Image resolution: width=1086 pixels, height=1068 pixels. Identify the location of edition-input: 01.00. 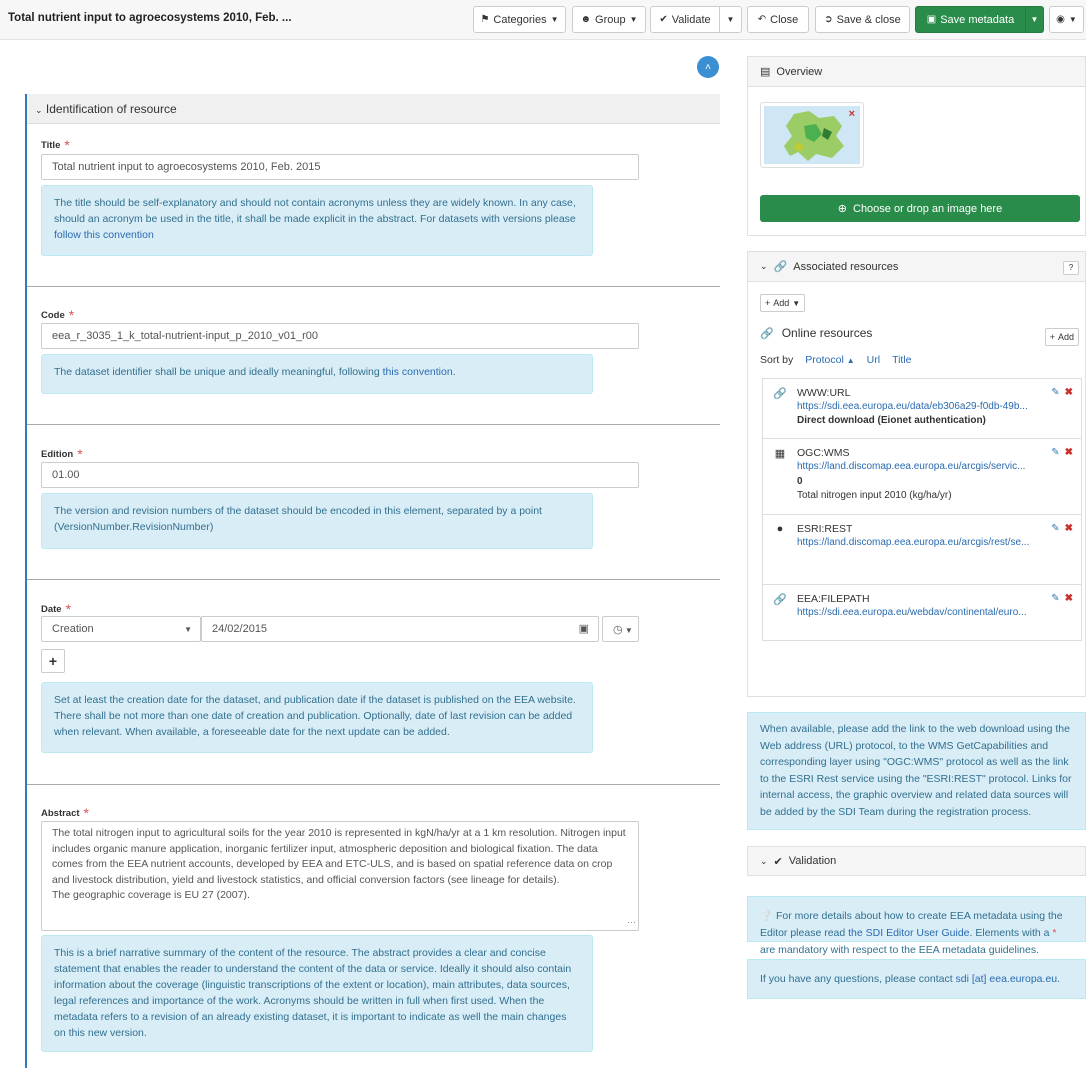
(340, 475).